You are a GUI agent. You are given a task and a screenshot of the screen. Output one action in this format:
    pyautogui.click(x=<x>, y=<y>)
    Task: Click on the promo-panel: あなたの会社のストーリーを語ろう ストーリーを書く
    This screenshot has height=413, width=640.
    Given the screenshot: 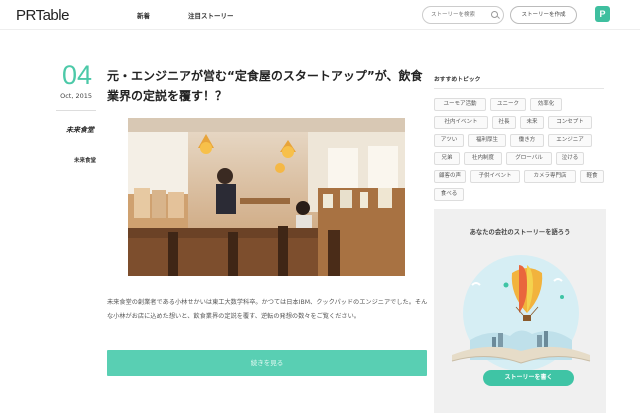 What is the action you would take?
    pyautogui.click(x=520, y=311)
    